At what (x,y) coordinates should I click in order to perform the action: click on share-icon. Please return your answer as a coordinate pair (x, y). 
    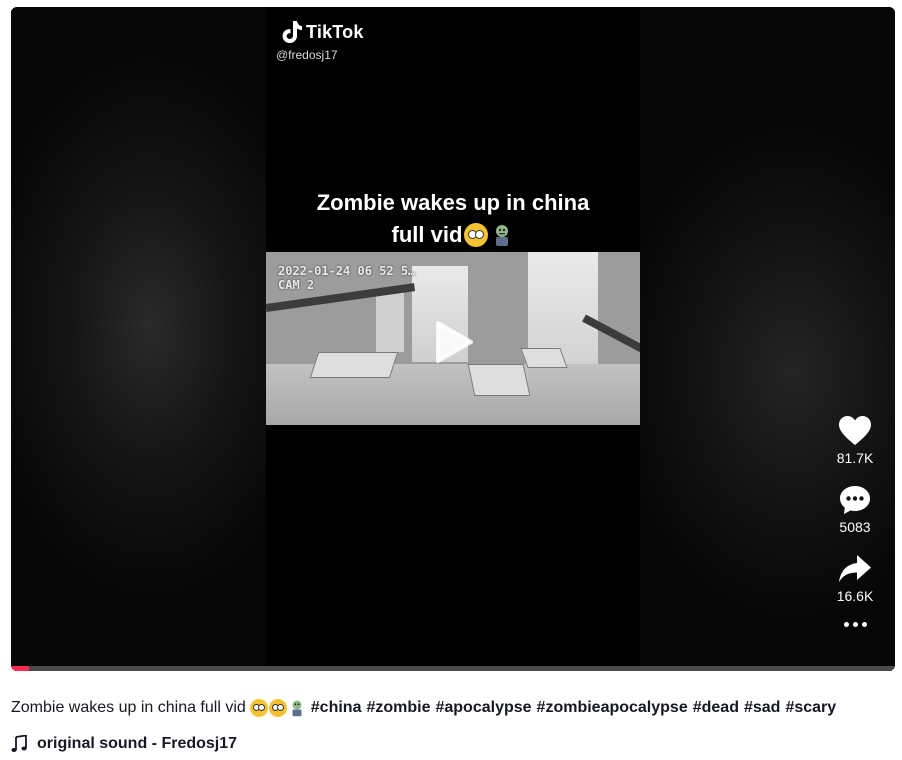
    Looking at the image, I should click on (855, 569).